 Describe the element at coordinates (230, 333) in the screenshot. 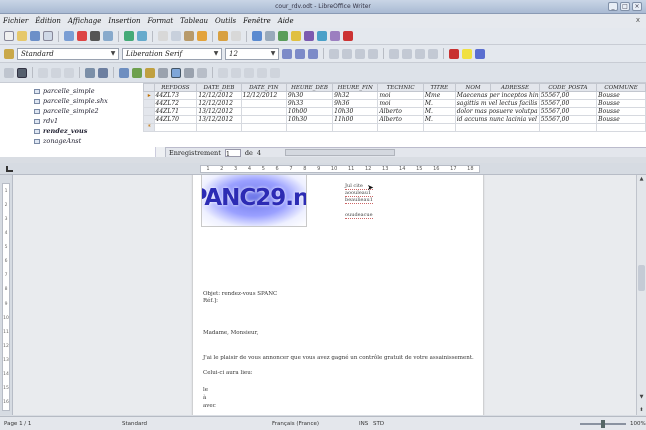

I see `letter-line: Madame, Monsieur,` at that location.